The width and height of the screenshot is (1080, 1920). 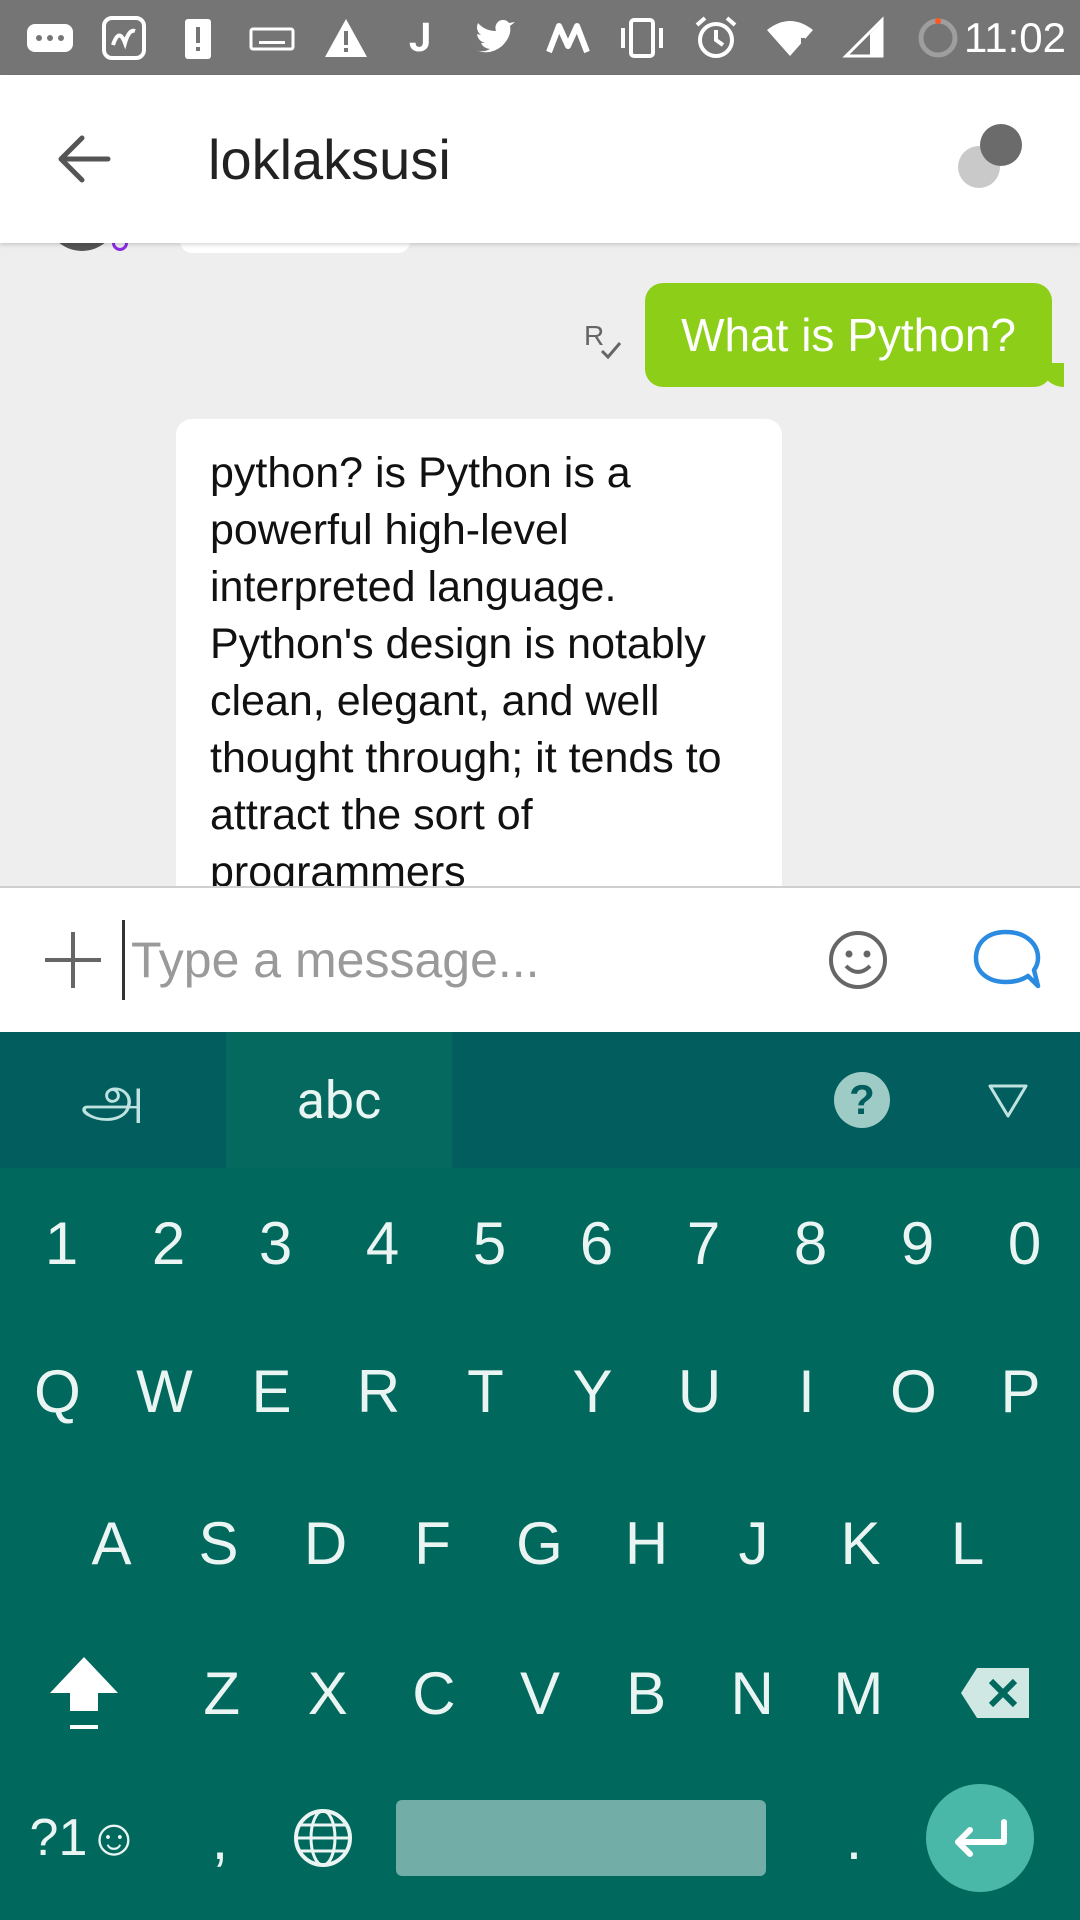 I want to click on asdf-row: A S D F G H J K L, so click(x=540, y=1543).